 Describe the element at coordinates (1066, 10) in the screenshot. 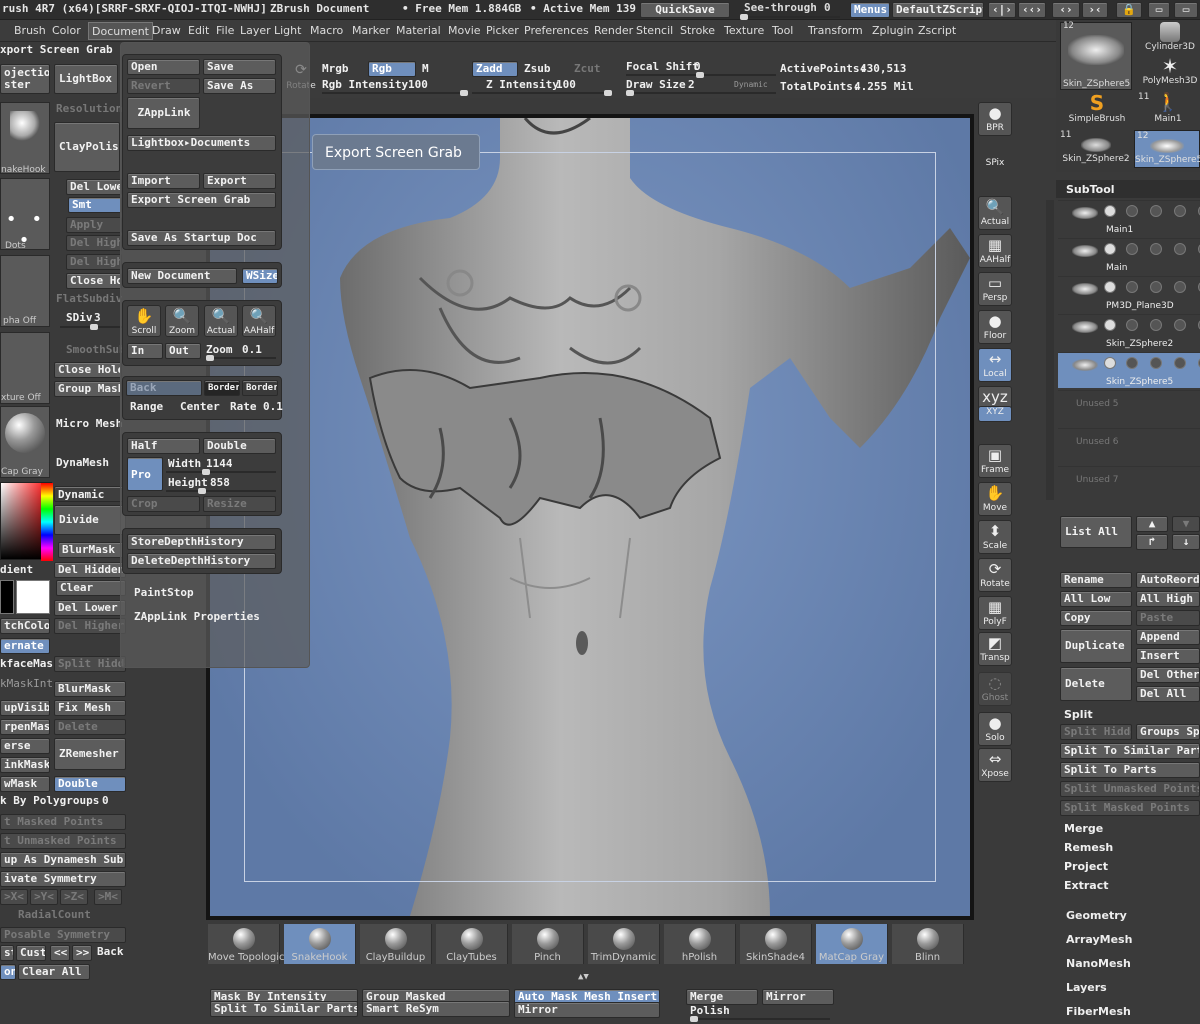

I see `ui-arrows-button: ‹›` at that location.